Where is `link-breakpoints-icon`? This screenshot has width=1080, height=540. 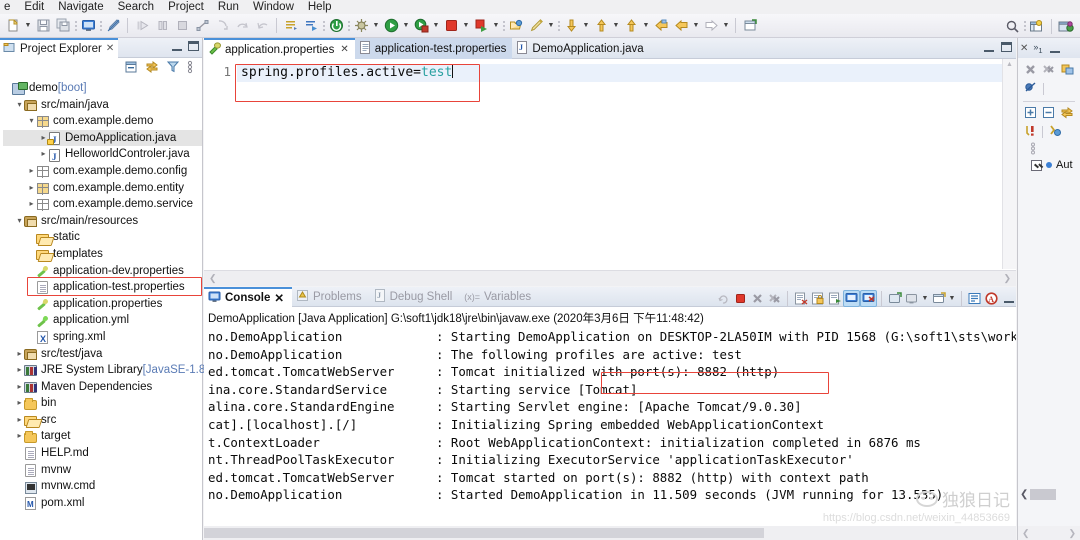
link-breakpoints-icon is located at coordinates (1068, 71).